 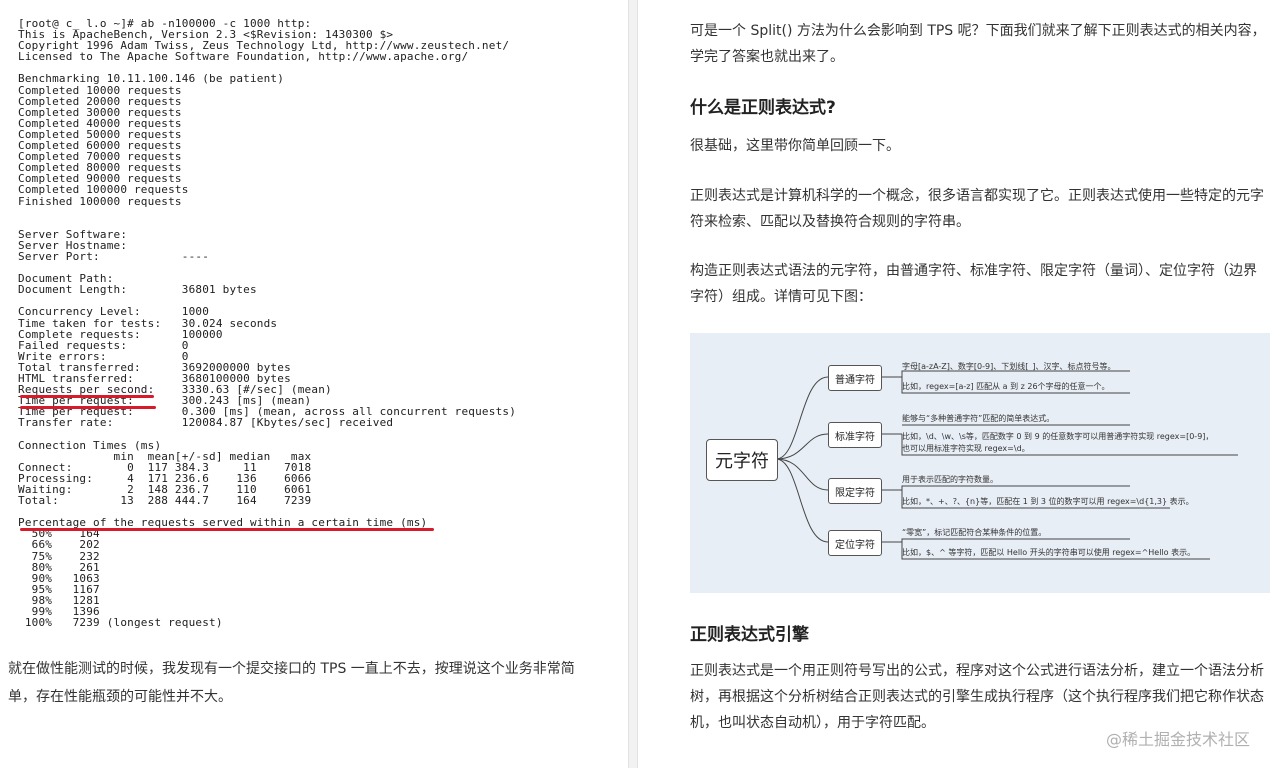 What do you see at coordinates (855, 543) in the screenshot?
I see `mindmap-node-anchor: 定位字符` at bounding box center [855, 543].